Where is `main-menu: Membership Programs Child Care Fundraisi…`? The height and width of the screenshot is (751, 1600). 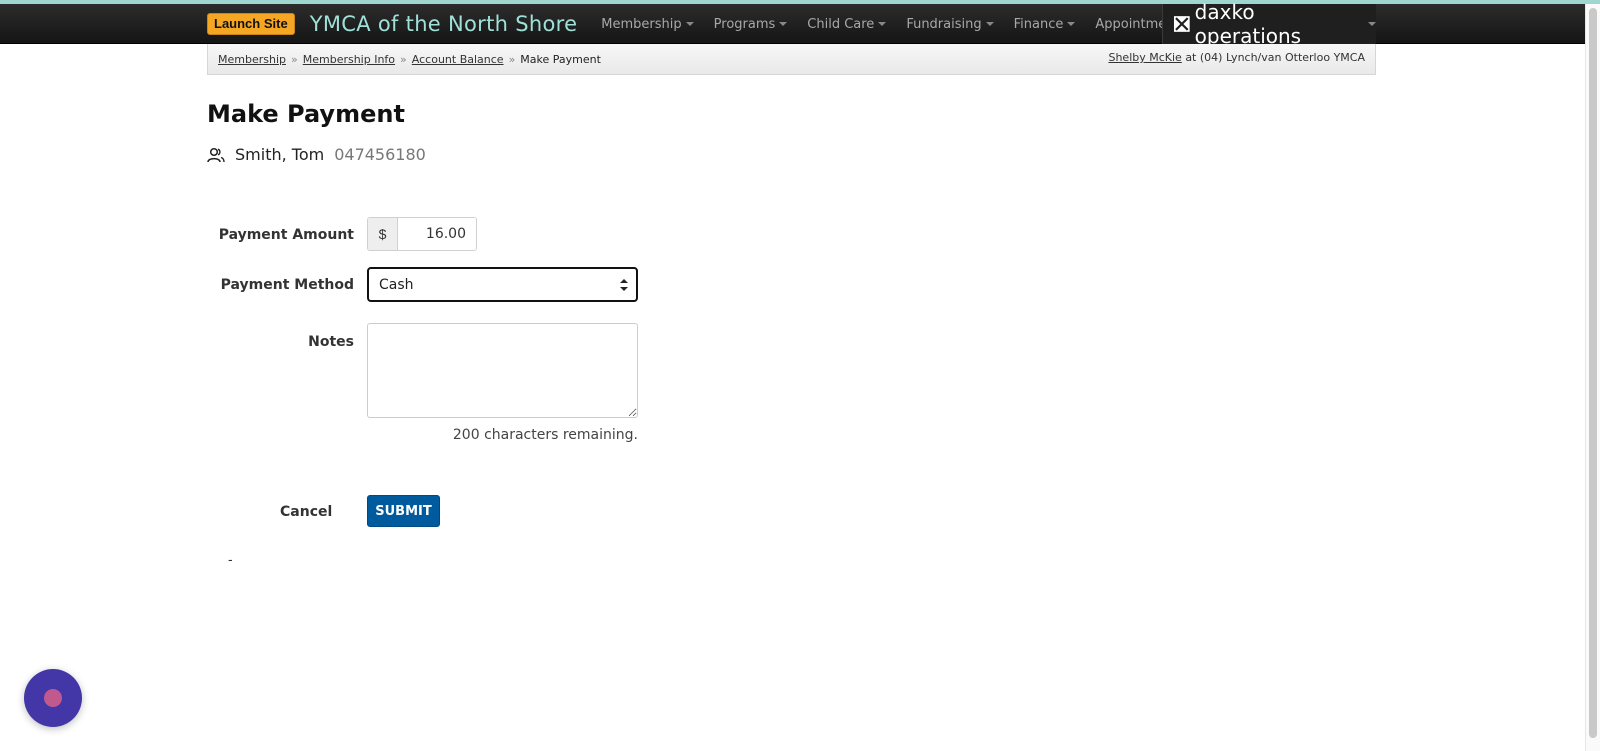 main-menu: Membership Programs Child Care Fundraisi… is located at coordinates (899, 24).